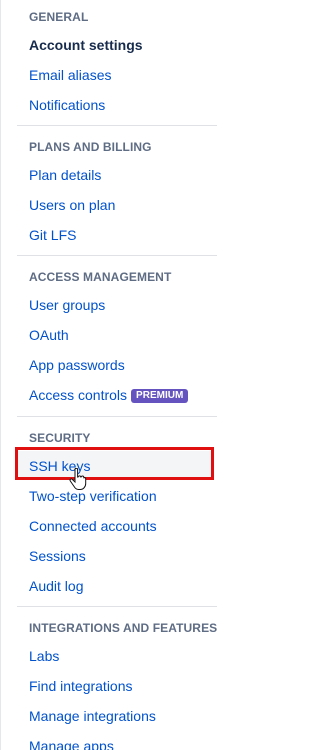  I want to click on sidebar-item-notifications: Notifications, so click(67, 105).